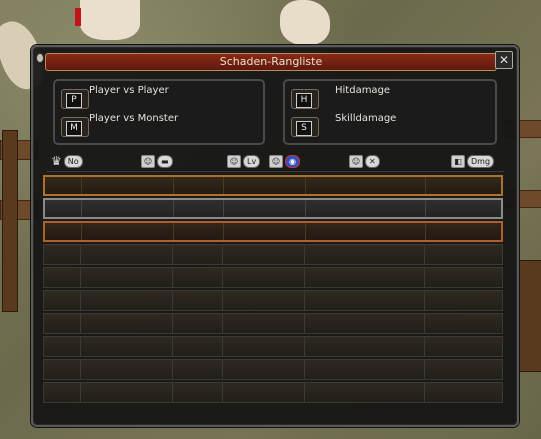 This screenshot has width=541, height=439. Describe the element at coordinates (284, 161) in the screenshot. I see `col-empire: ☺ ◉` at that location.